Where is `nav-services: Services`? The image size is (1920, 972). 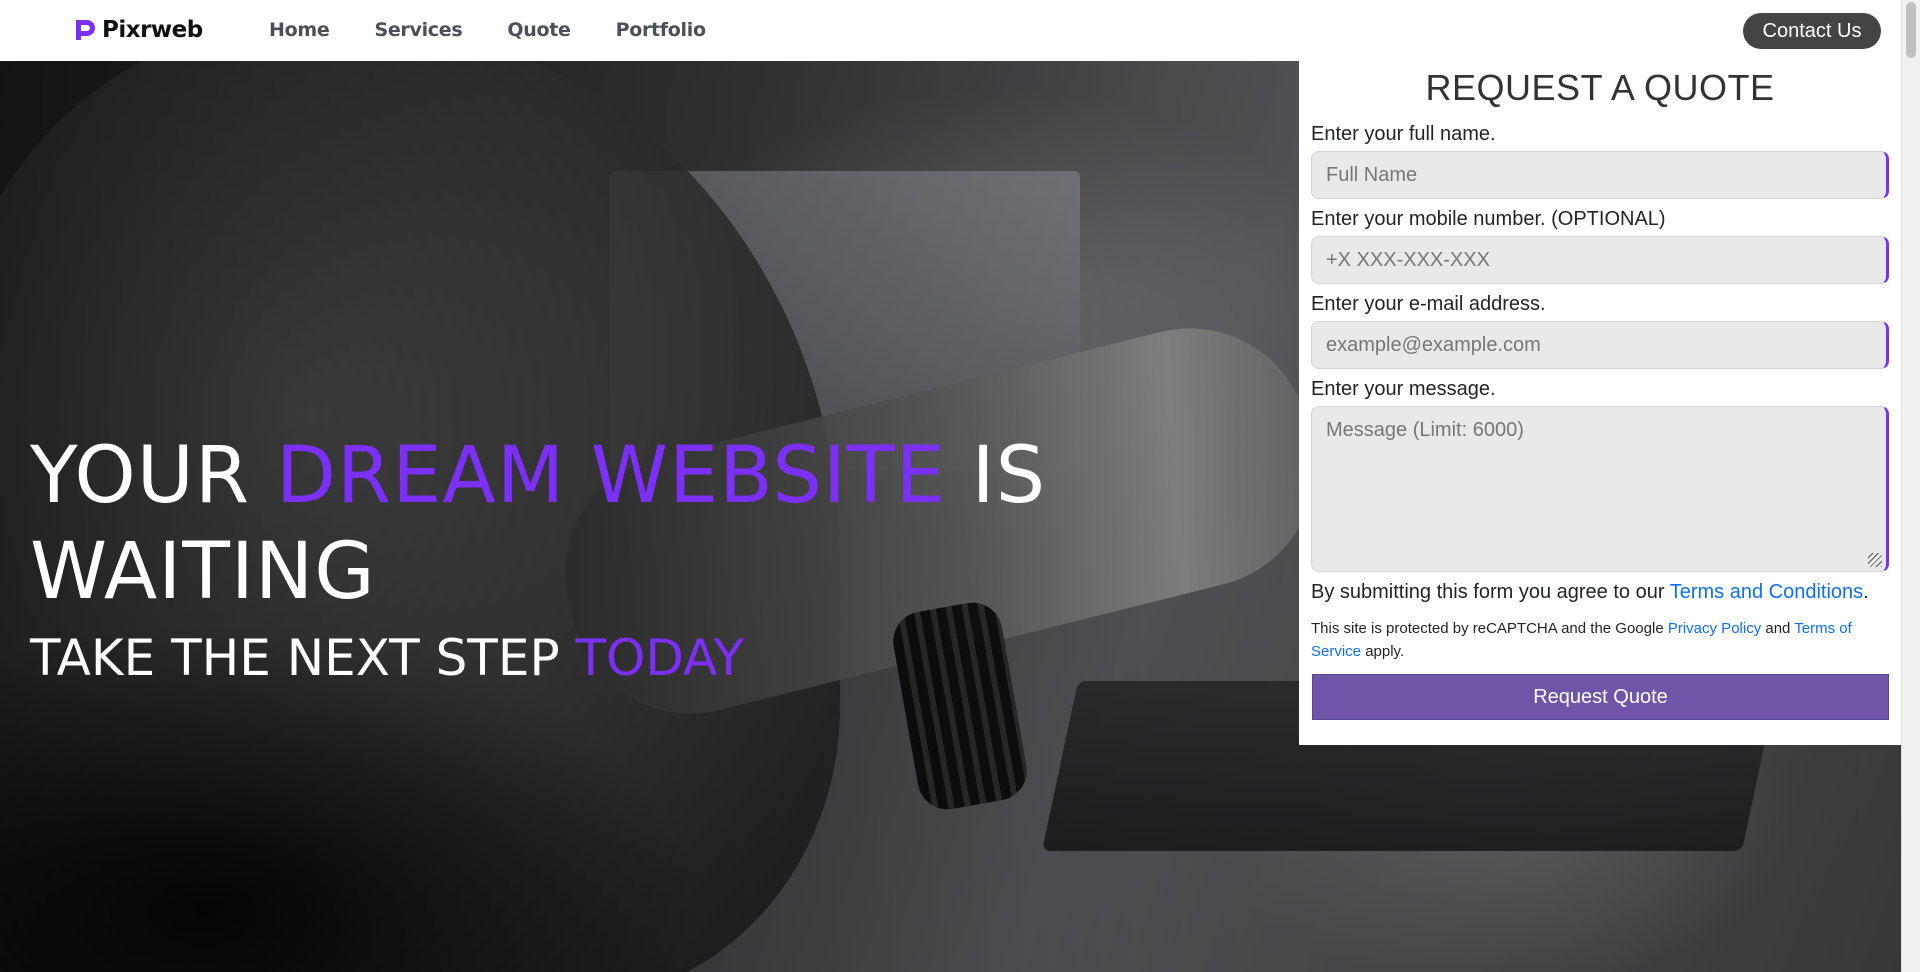
nav-services: Services is located at coordinates (418, 30).